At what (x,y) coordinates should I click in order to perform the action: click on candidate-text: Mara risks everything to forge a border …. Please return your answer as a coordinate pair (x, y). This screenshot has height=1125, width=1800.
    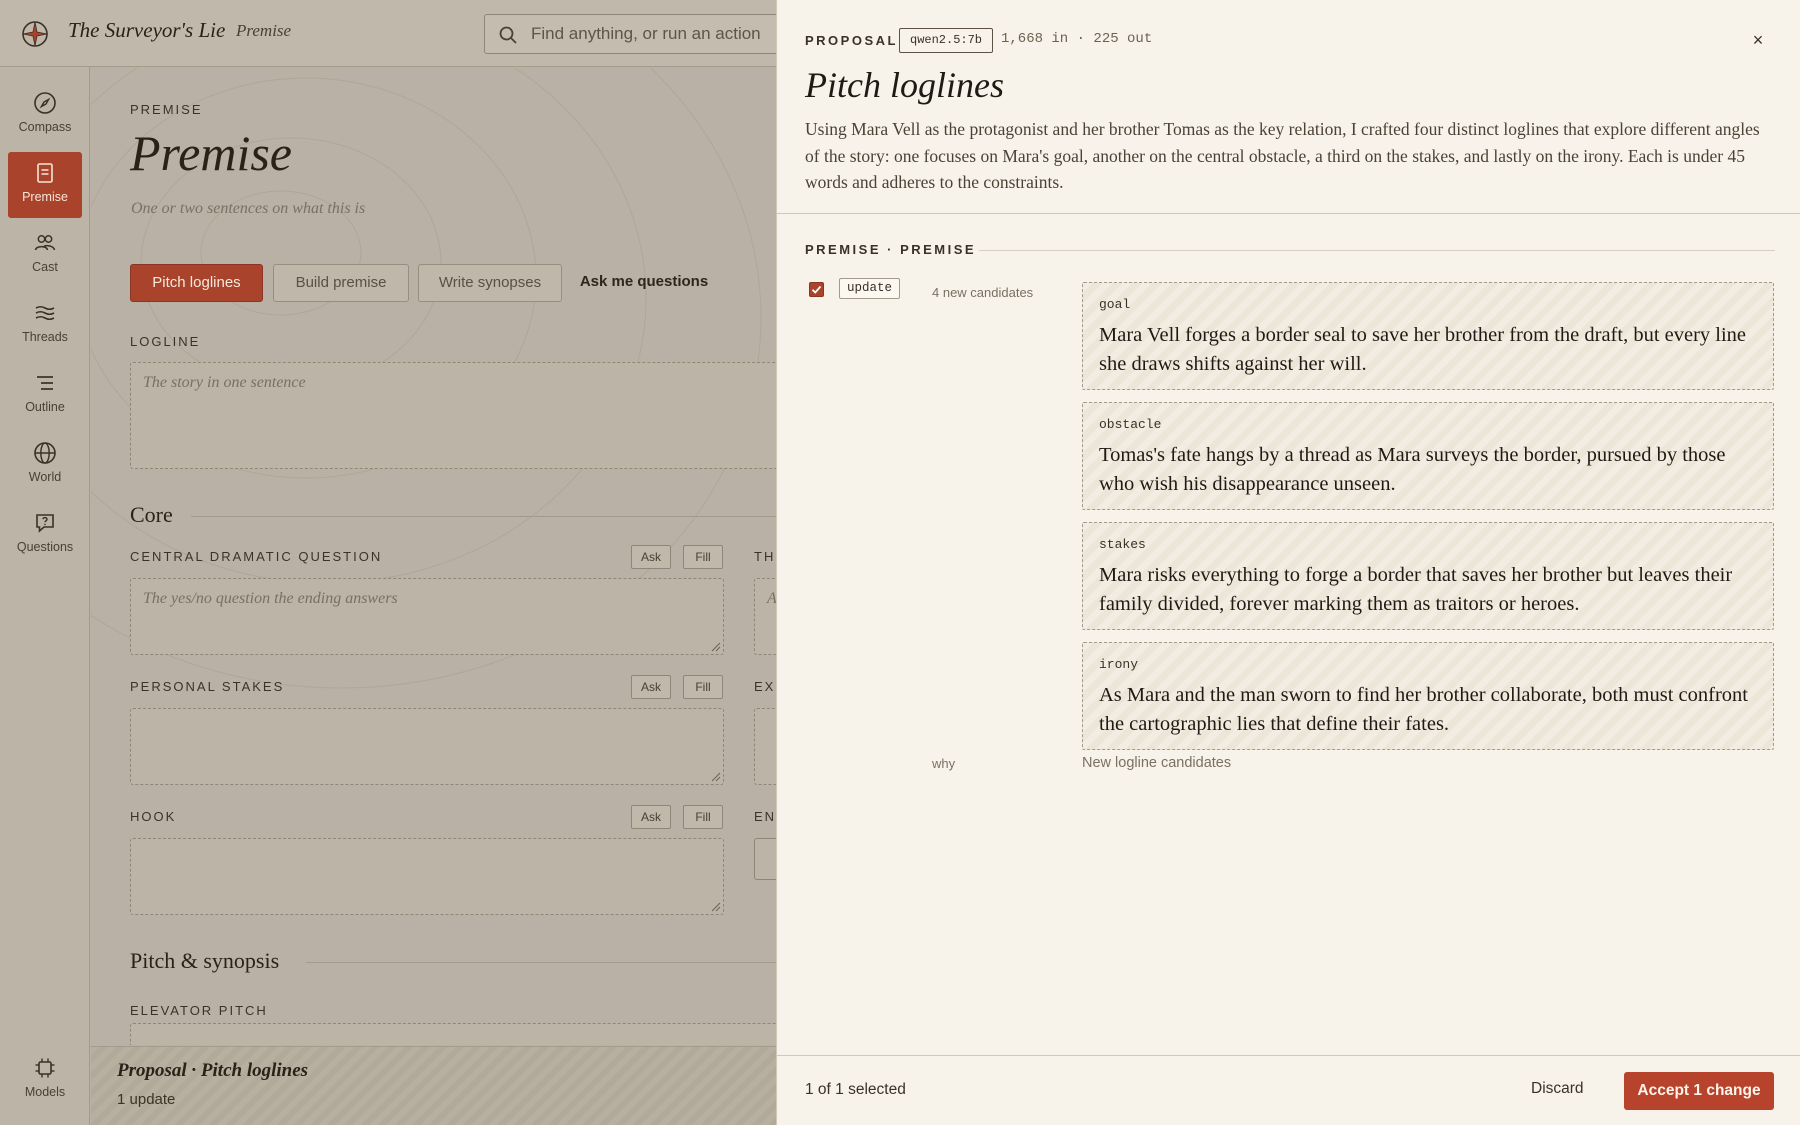
    Looking at the image, I should click on (1416, 589).